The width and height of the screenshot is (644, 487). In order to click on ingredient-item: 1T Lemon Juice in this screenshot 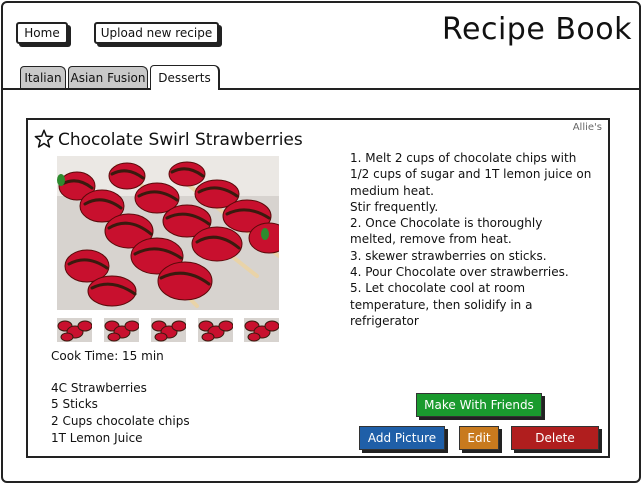, I will do `click(97, 438)`.